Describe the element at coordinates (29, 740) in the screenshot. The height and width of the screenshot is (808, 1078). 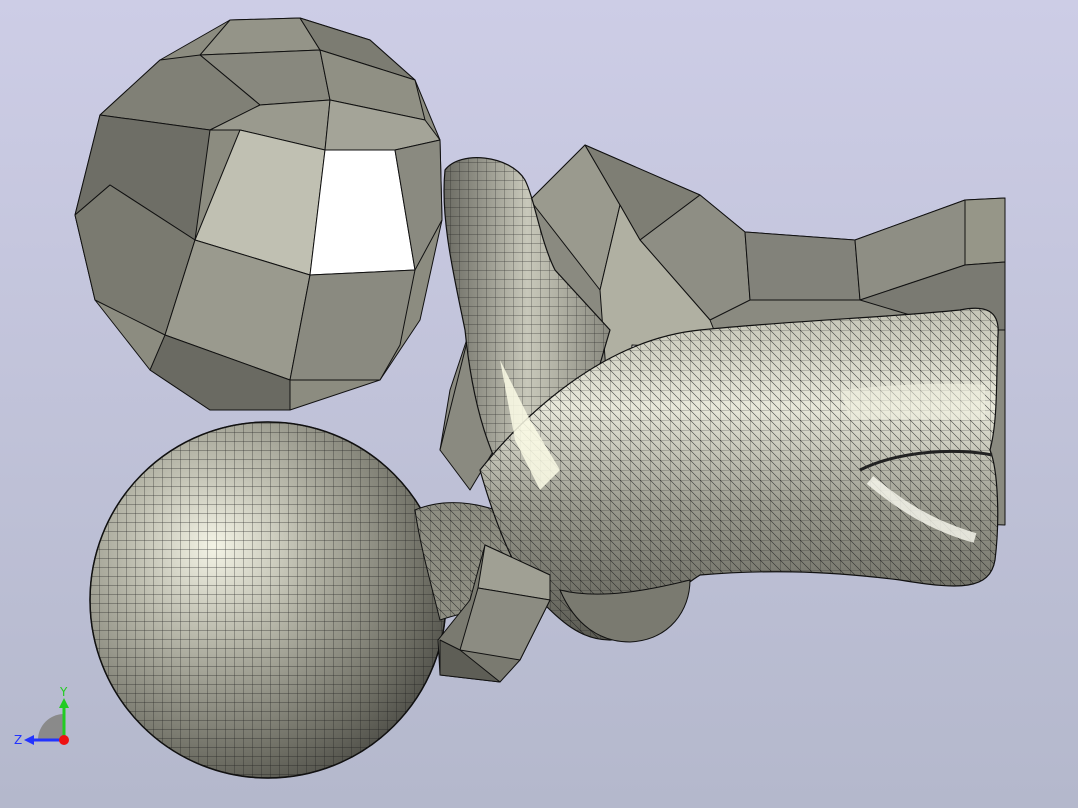
I see `z-axis-arrow` at that location.